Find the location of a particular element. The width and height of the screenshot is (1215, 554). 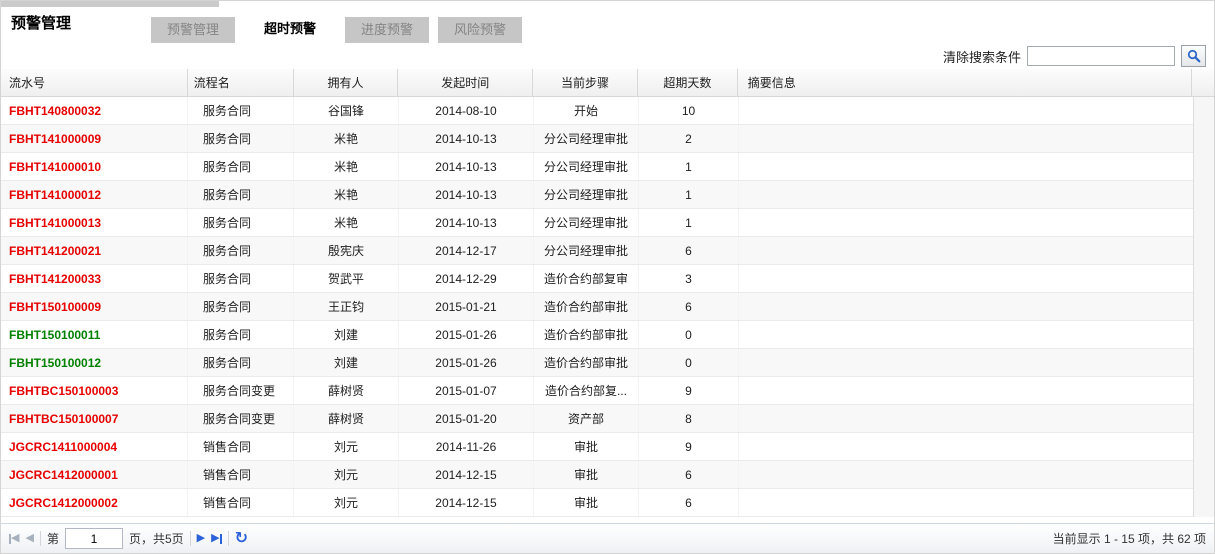

serial-number-link: FBHT141000010 is located at coordinates (55, 167).